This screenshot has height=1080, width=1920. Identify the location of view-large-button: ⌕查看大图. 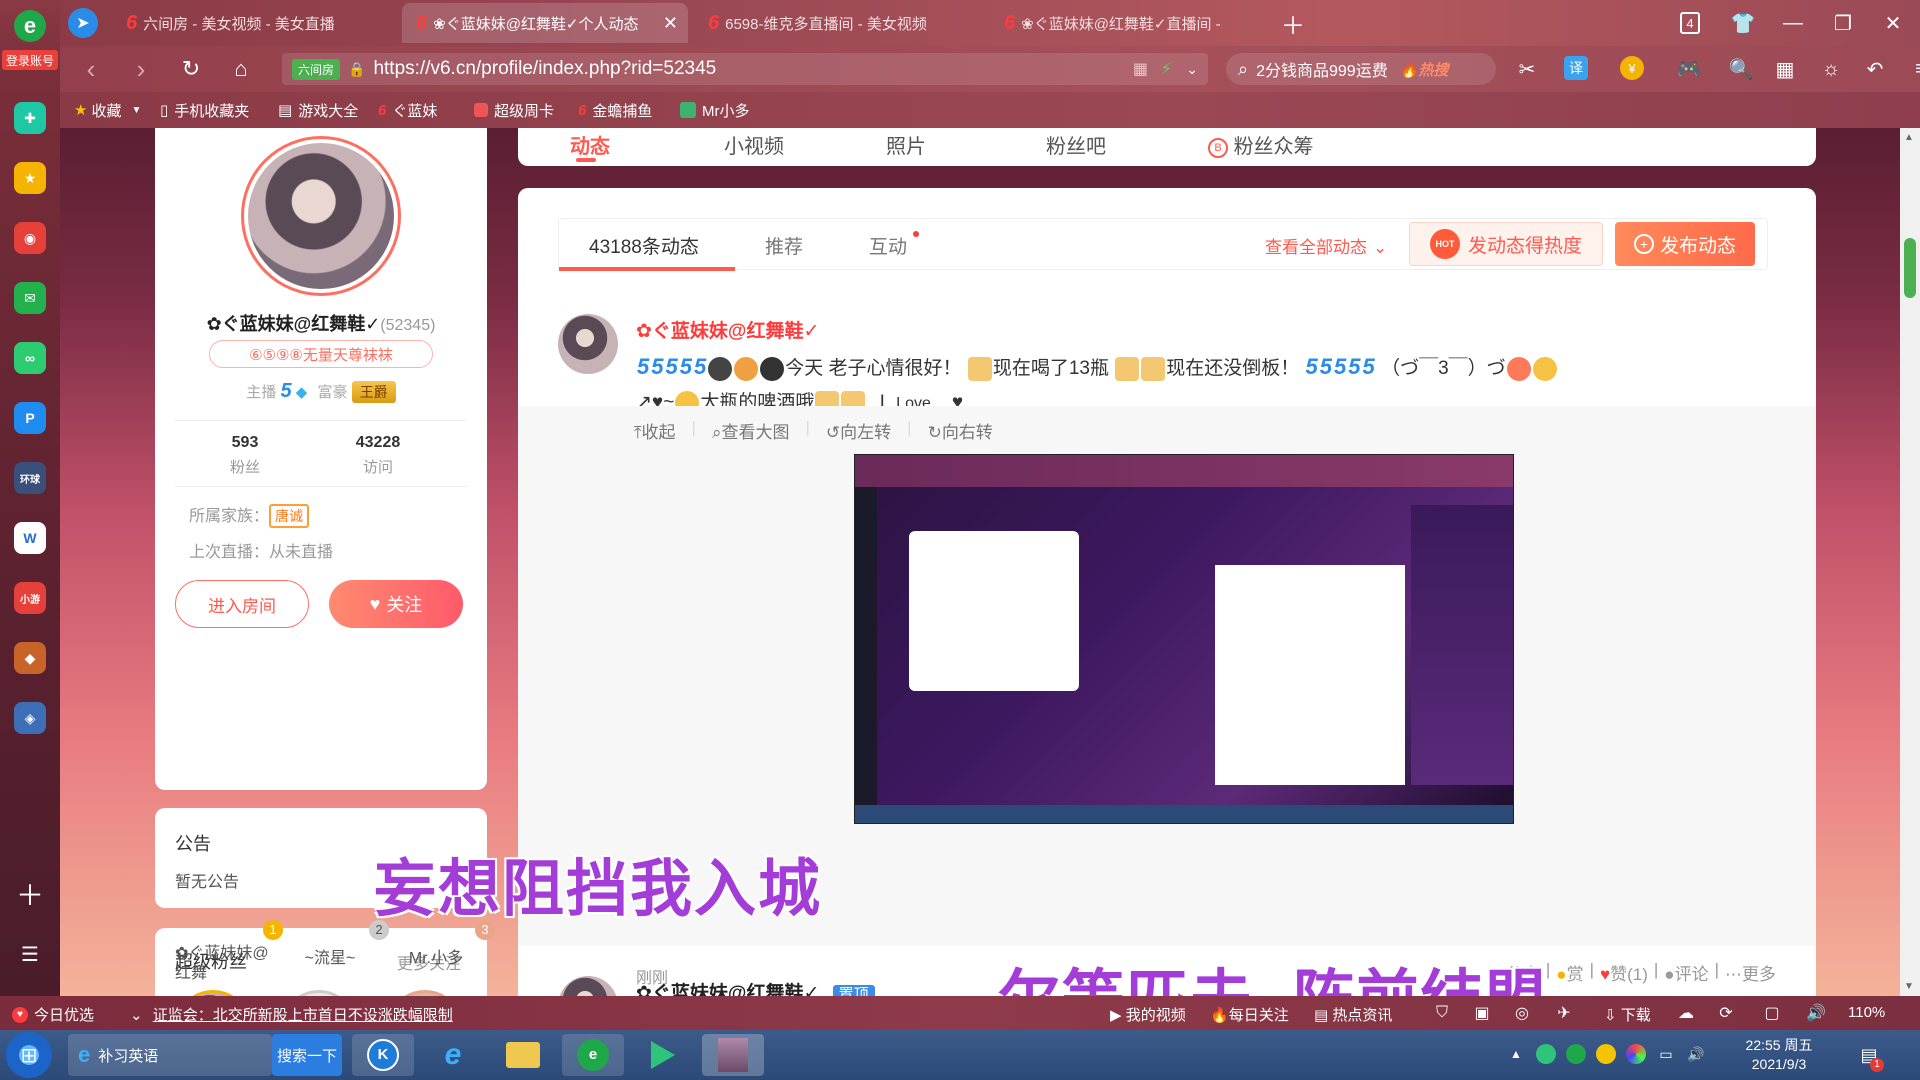
(751, 430).